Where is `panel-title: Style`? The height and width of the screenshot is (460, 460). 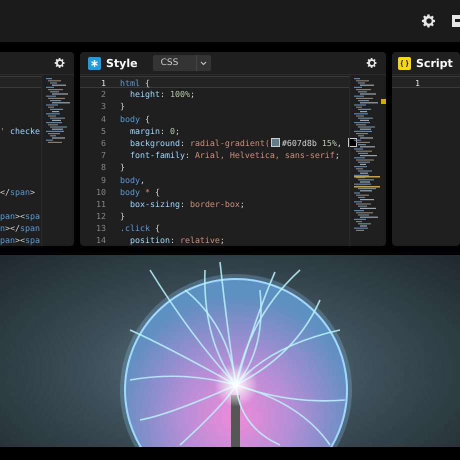 panel-title: Style is located at coordinates (122, 63).